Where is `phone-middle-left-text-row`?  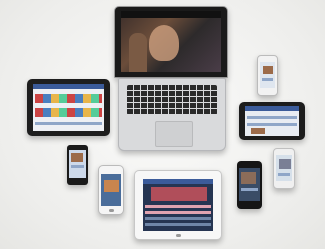 phone-middle-left-text-row is located at coordinates (77, 166).